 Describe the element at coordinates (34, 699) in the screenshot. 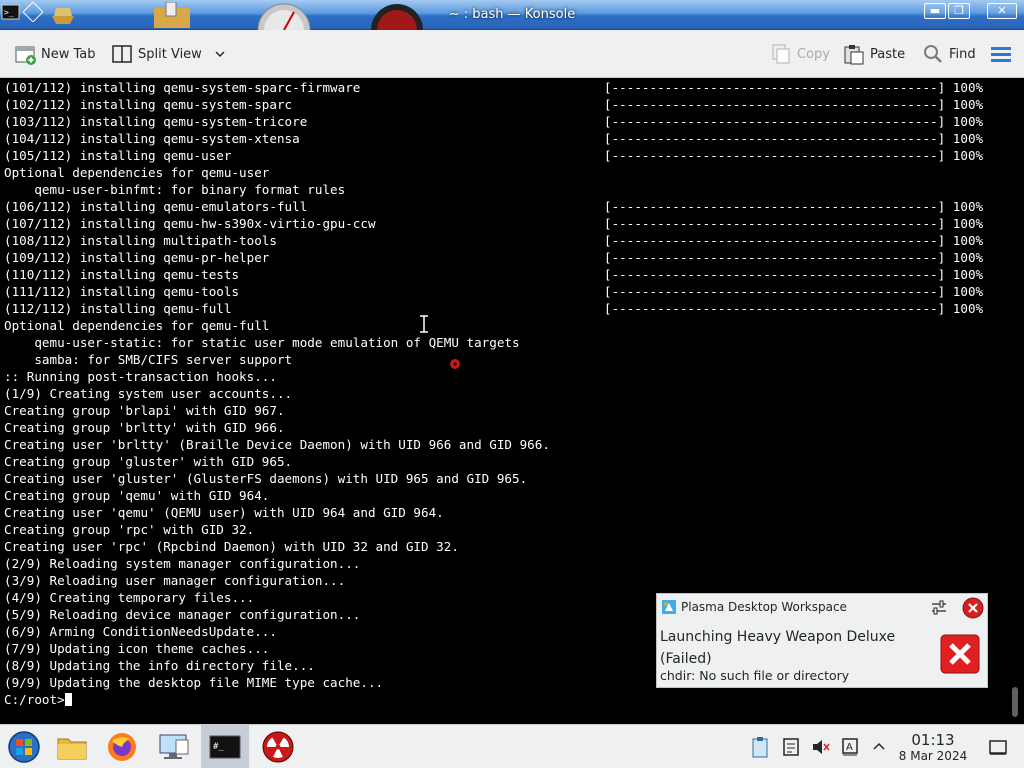

I see `prompt-text: C:/root>` at that location.